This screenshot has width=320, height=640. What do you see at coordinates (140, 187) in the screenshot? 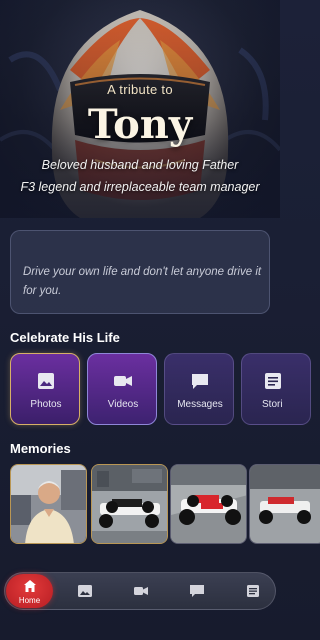
I see `hero-subtitle-2: F3 legend and irreplaceable team manager` at bounding box center [140, 187].